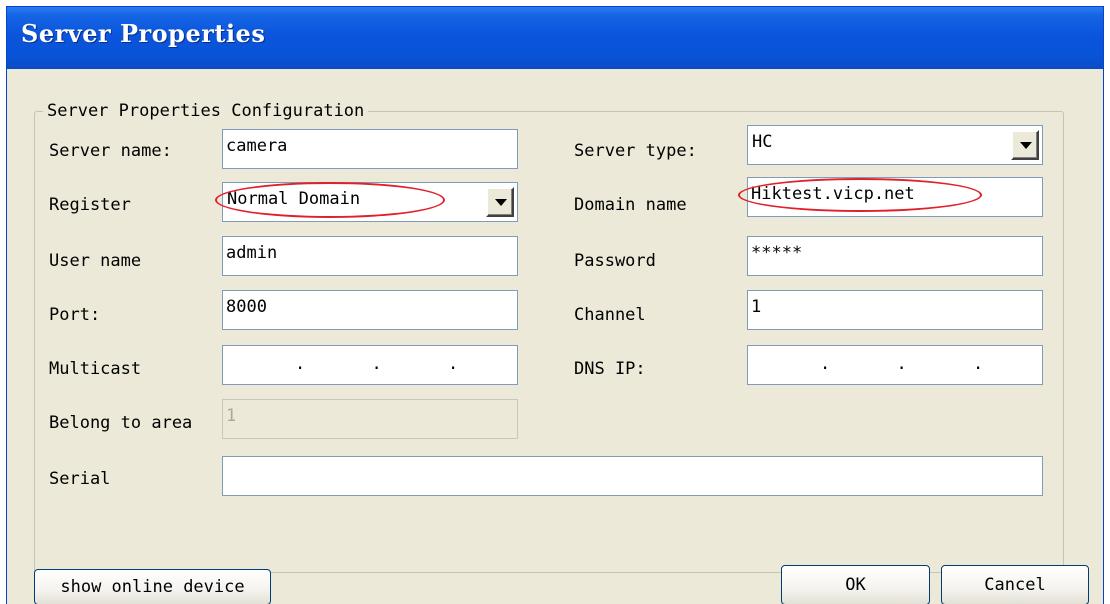  What do you see at coordinates (610, 369) in the screenshot?
I see `dns-ip-label: DNS IP:` at bounding box center [610, 369].